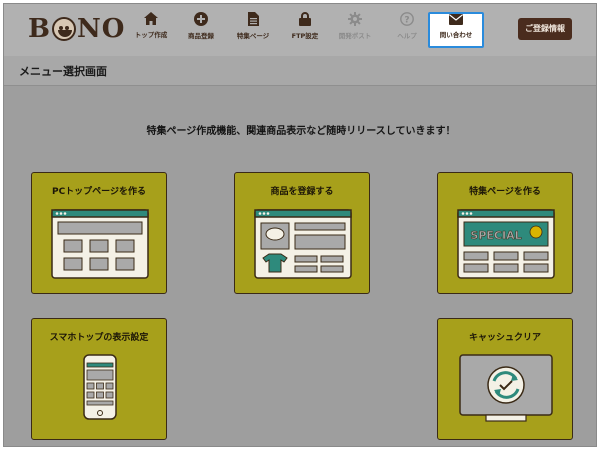  Describe the element at coordinates (305, 30) in the screenshot. I see `nav-ftp-settings: FTP設定` at that location.